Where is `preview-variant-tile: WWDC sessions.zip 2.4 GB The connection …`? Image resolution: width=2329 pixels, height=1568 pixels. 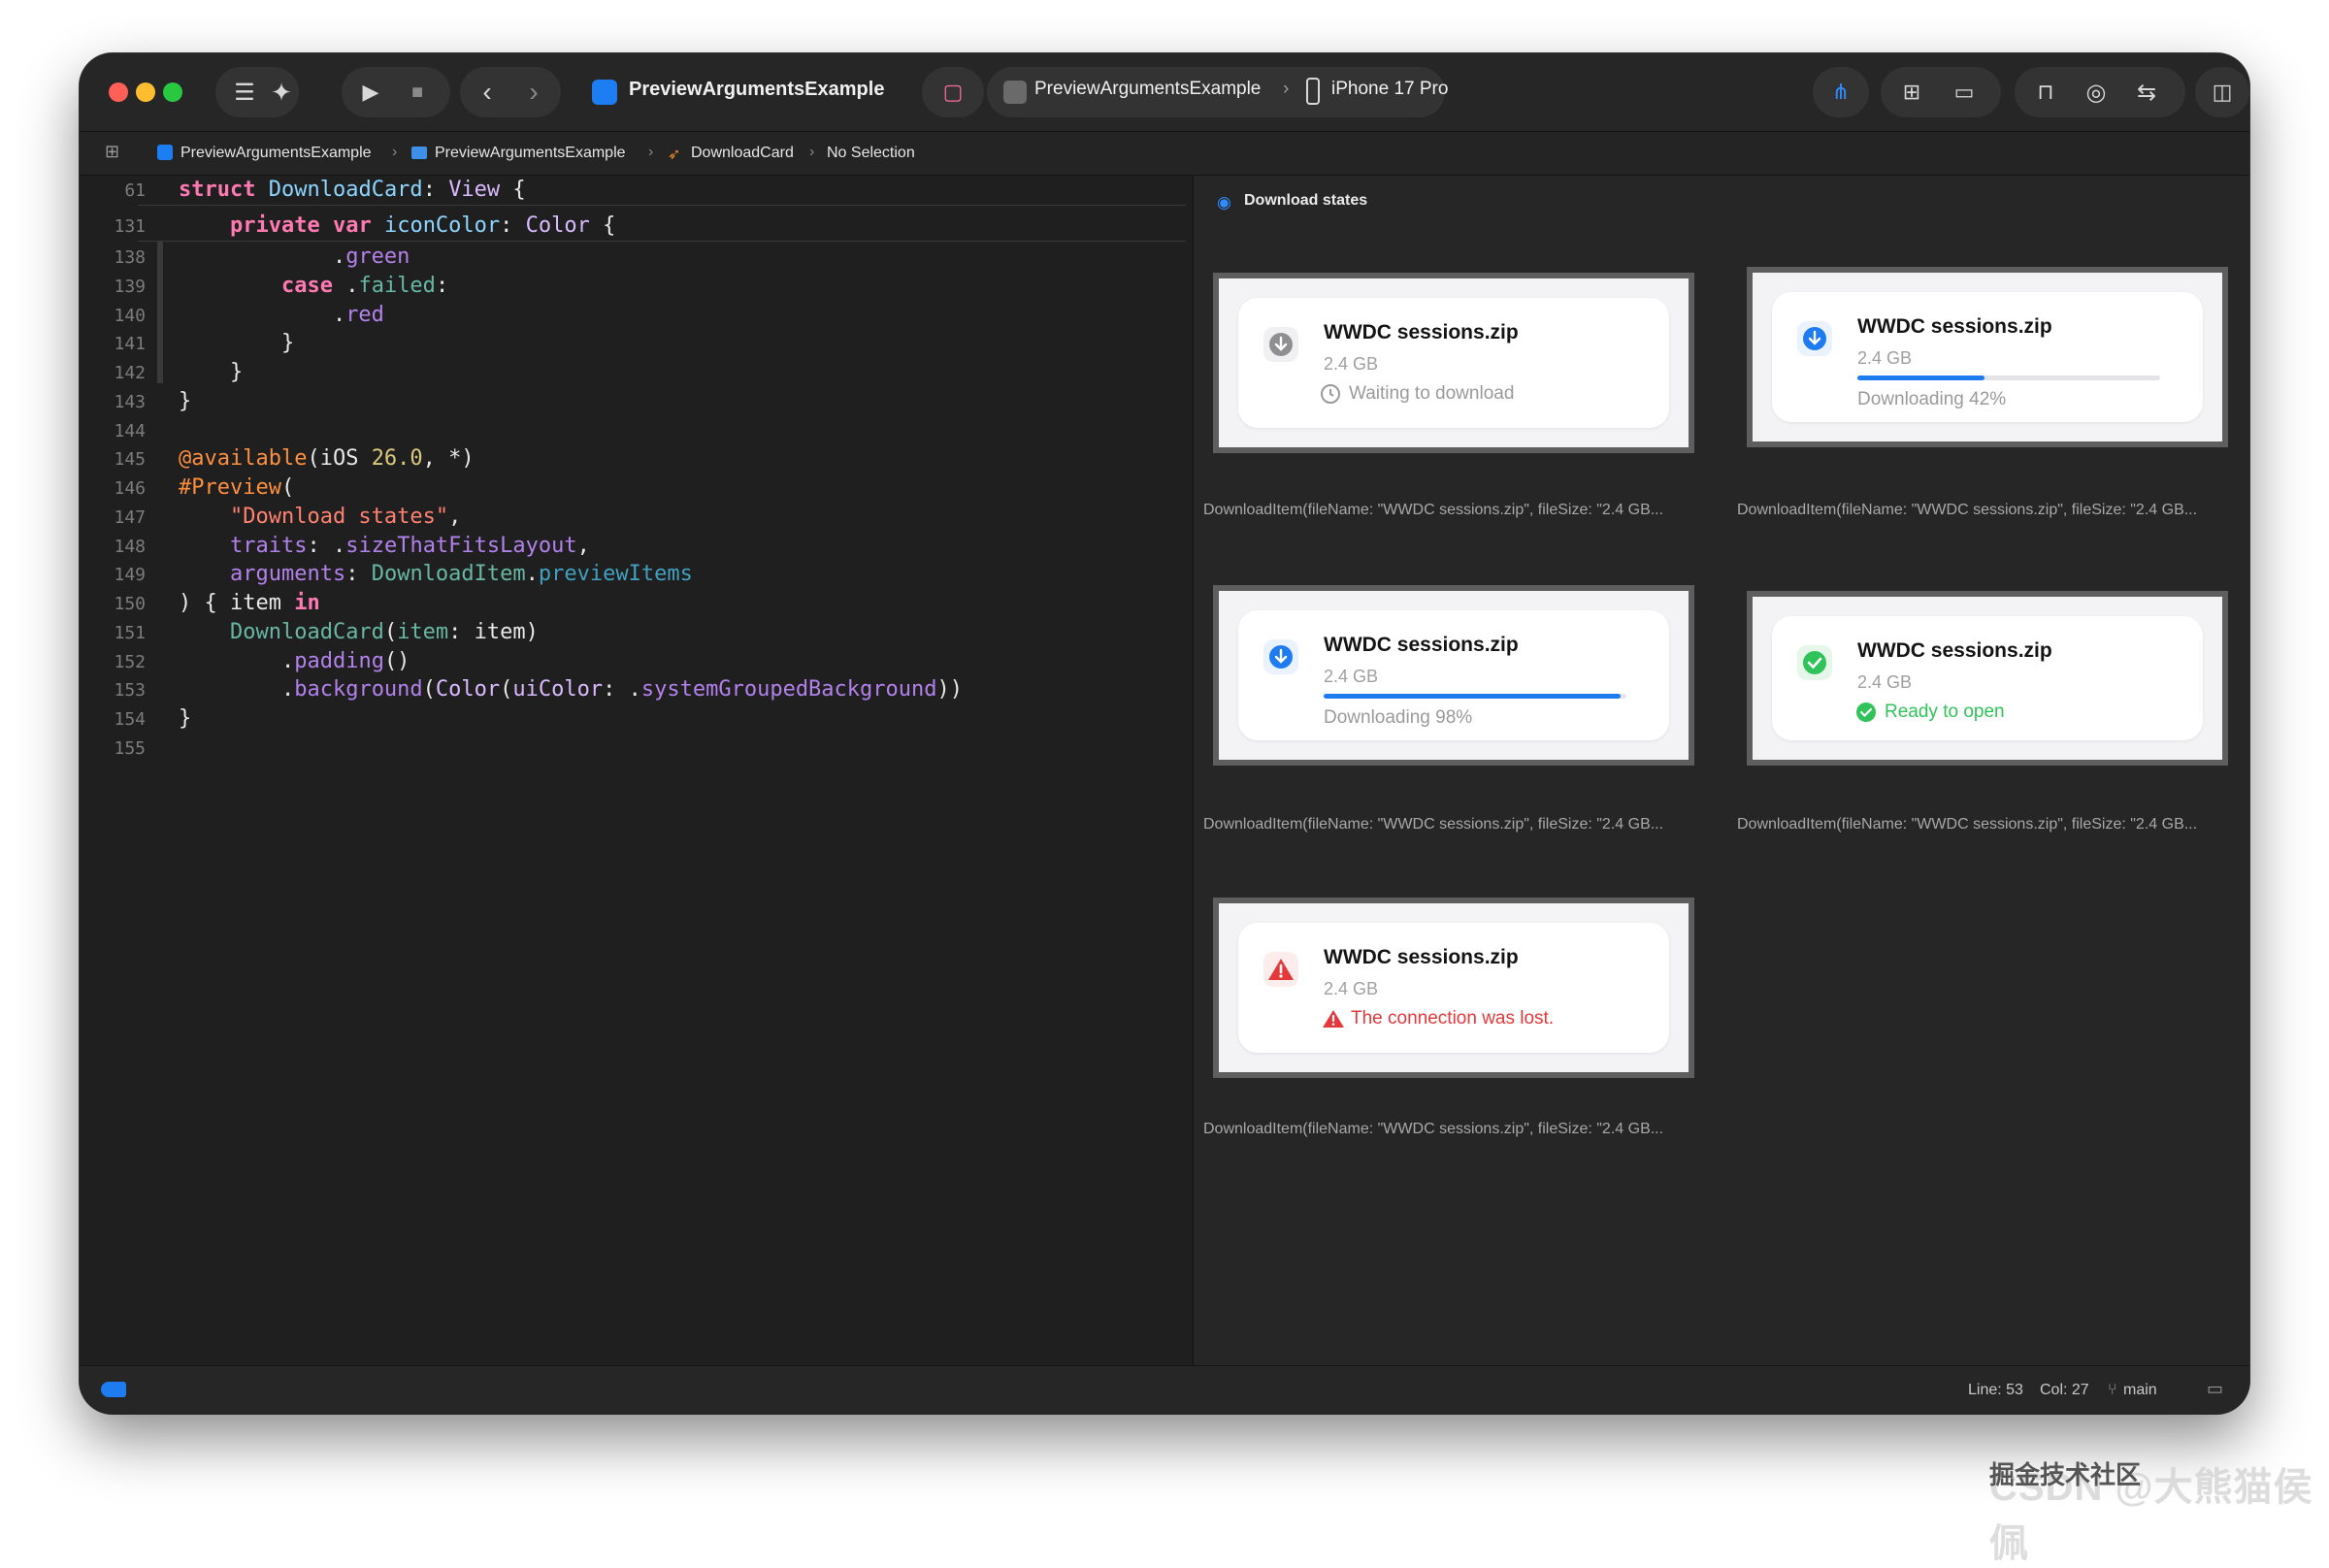
preview-variant-tile: WWDC sessions.zip 2.4 GB The connection … is located at coordinates (1454, 988).